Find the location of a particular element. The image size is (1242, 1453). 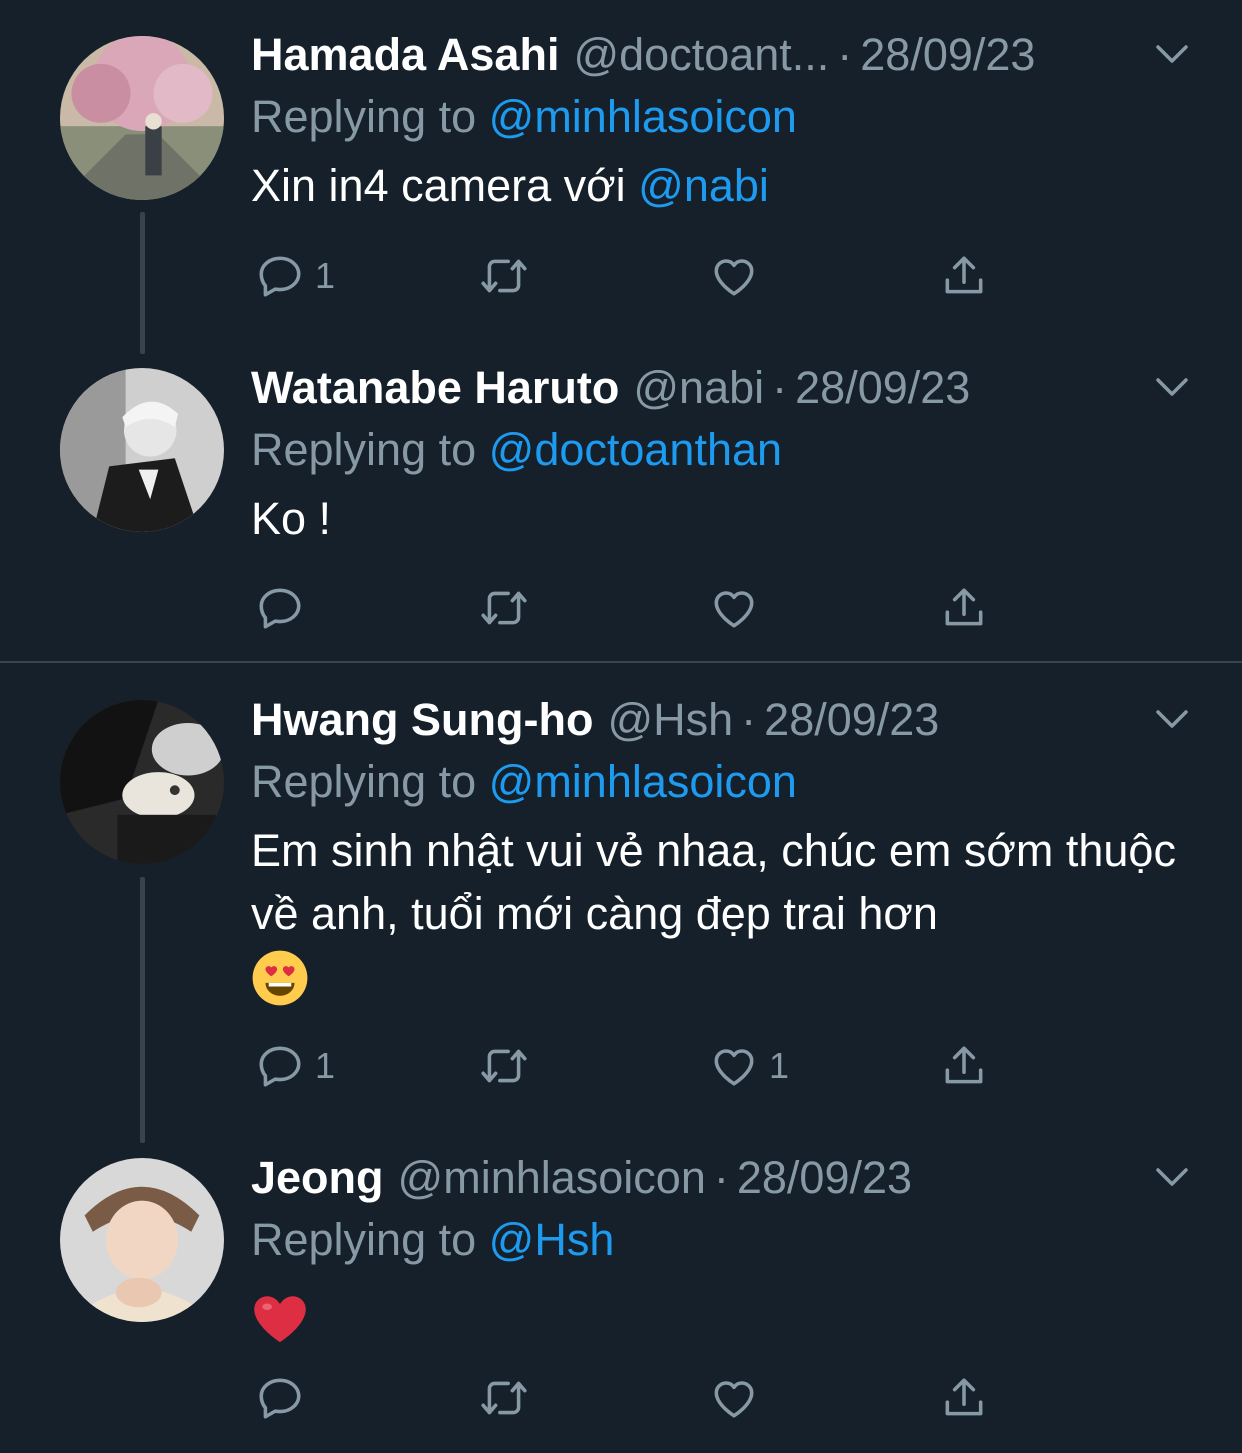

like-button: 1 is located at coordinates (749, 1066).